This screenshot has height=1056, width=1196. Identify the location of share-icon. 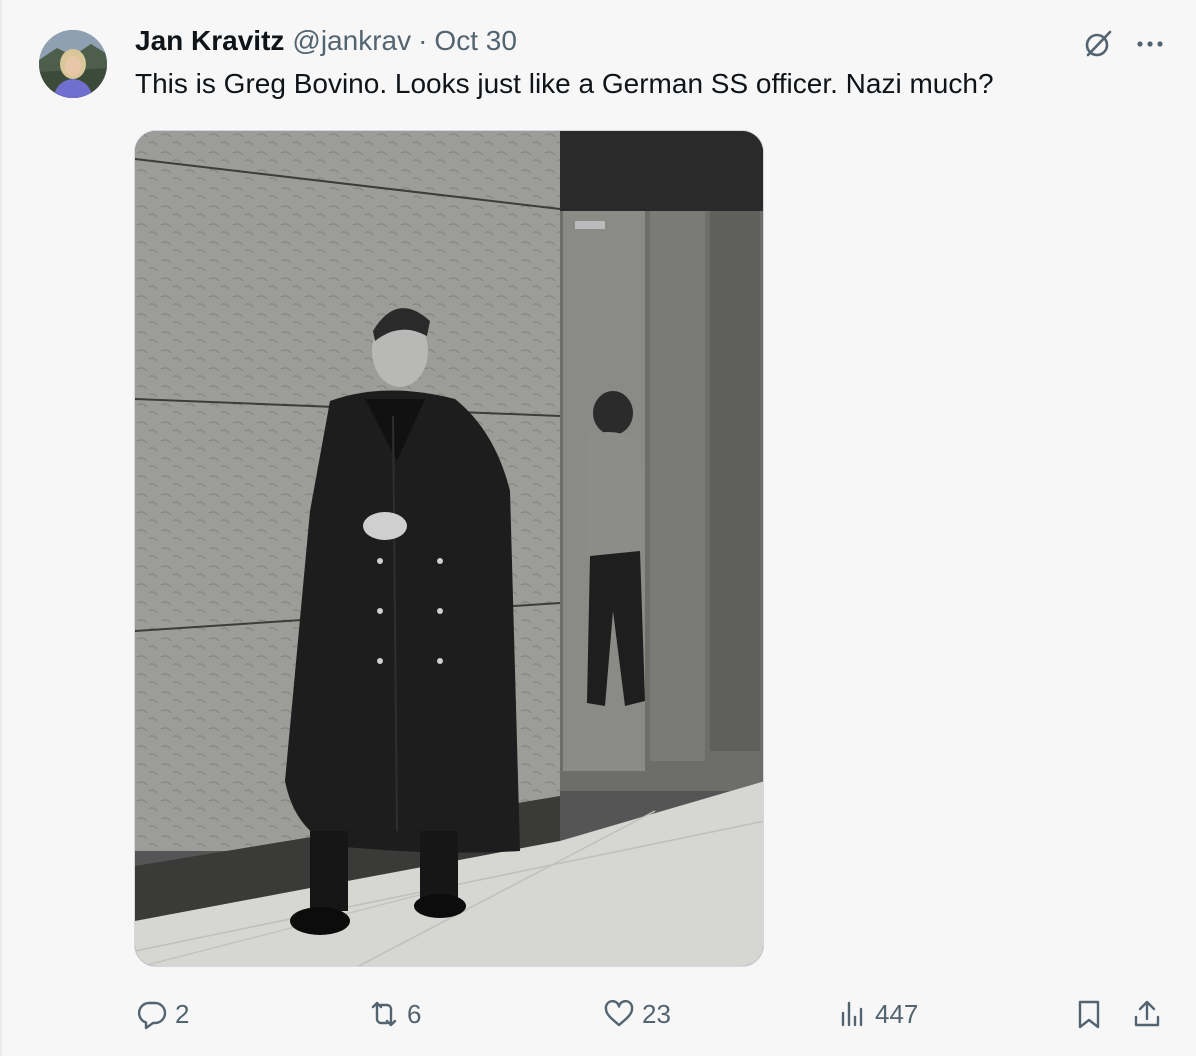
(1147, 1013).